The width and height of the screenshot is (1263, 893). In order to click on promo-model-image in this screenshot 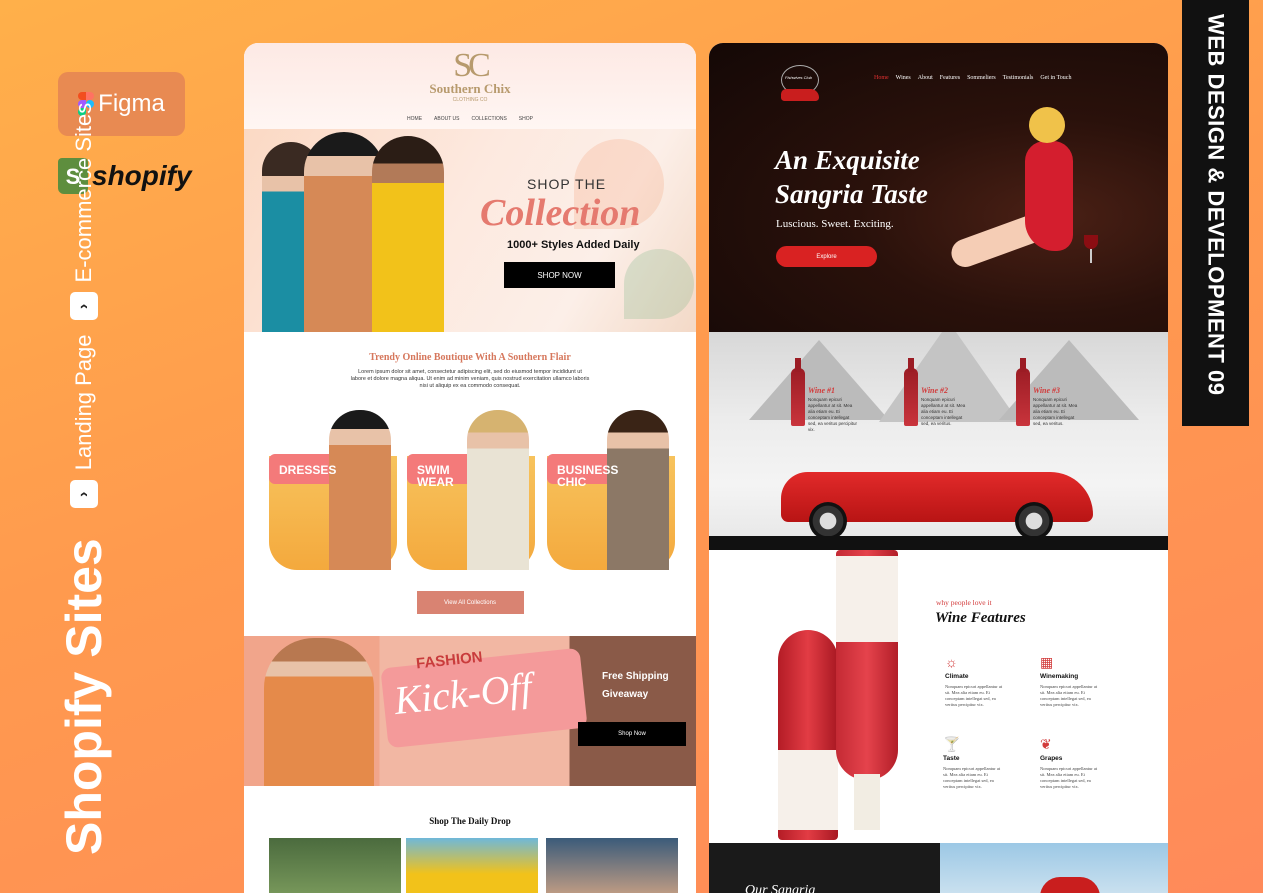, I will do `click(319, 712)`.